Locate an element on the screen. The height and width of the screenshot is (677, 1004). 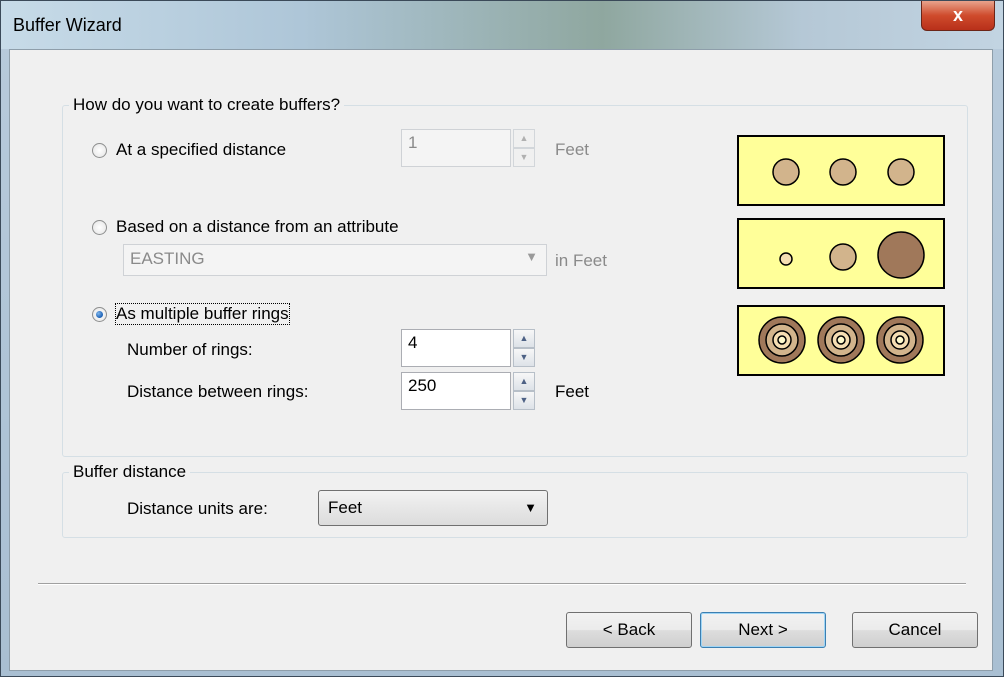
preview-equal-circles-icon is located at coordinates (843, 172).